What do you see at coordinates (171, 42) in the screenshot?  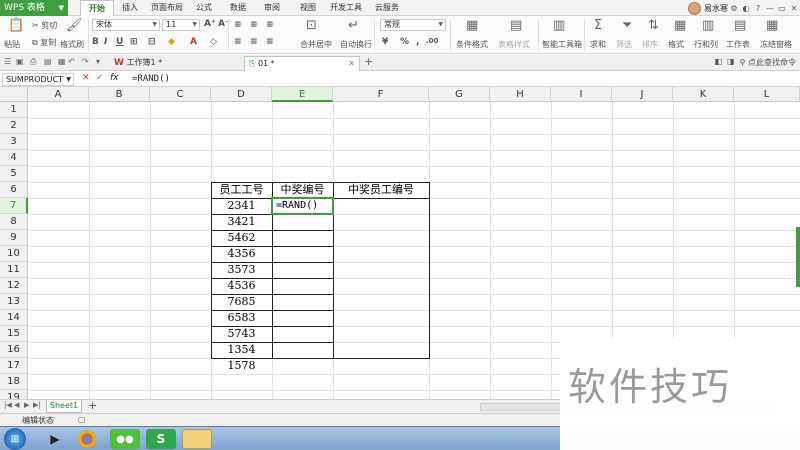 I see `fill-color-icon: ◆` at bounding box center [171, 42].